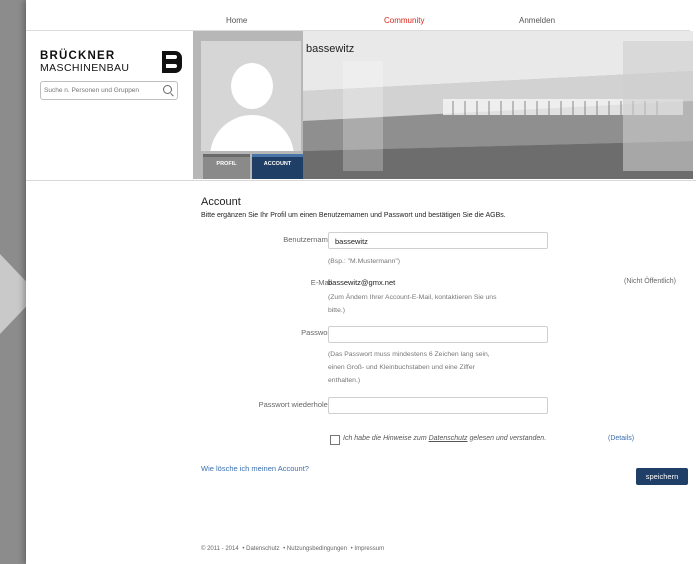  Describe the element at coordinates (85, 68) in the screenshot. I see `logo-line-2: MASCHINENBAU` at that location.